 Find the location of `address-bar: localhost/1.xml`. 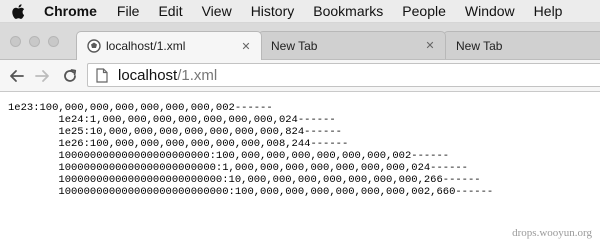

address-bar: localhost/1.xml is located at coordinates (343, 75).